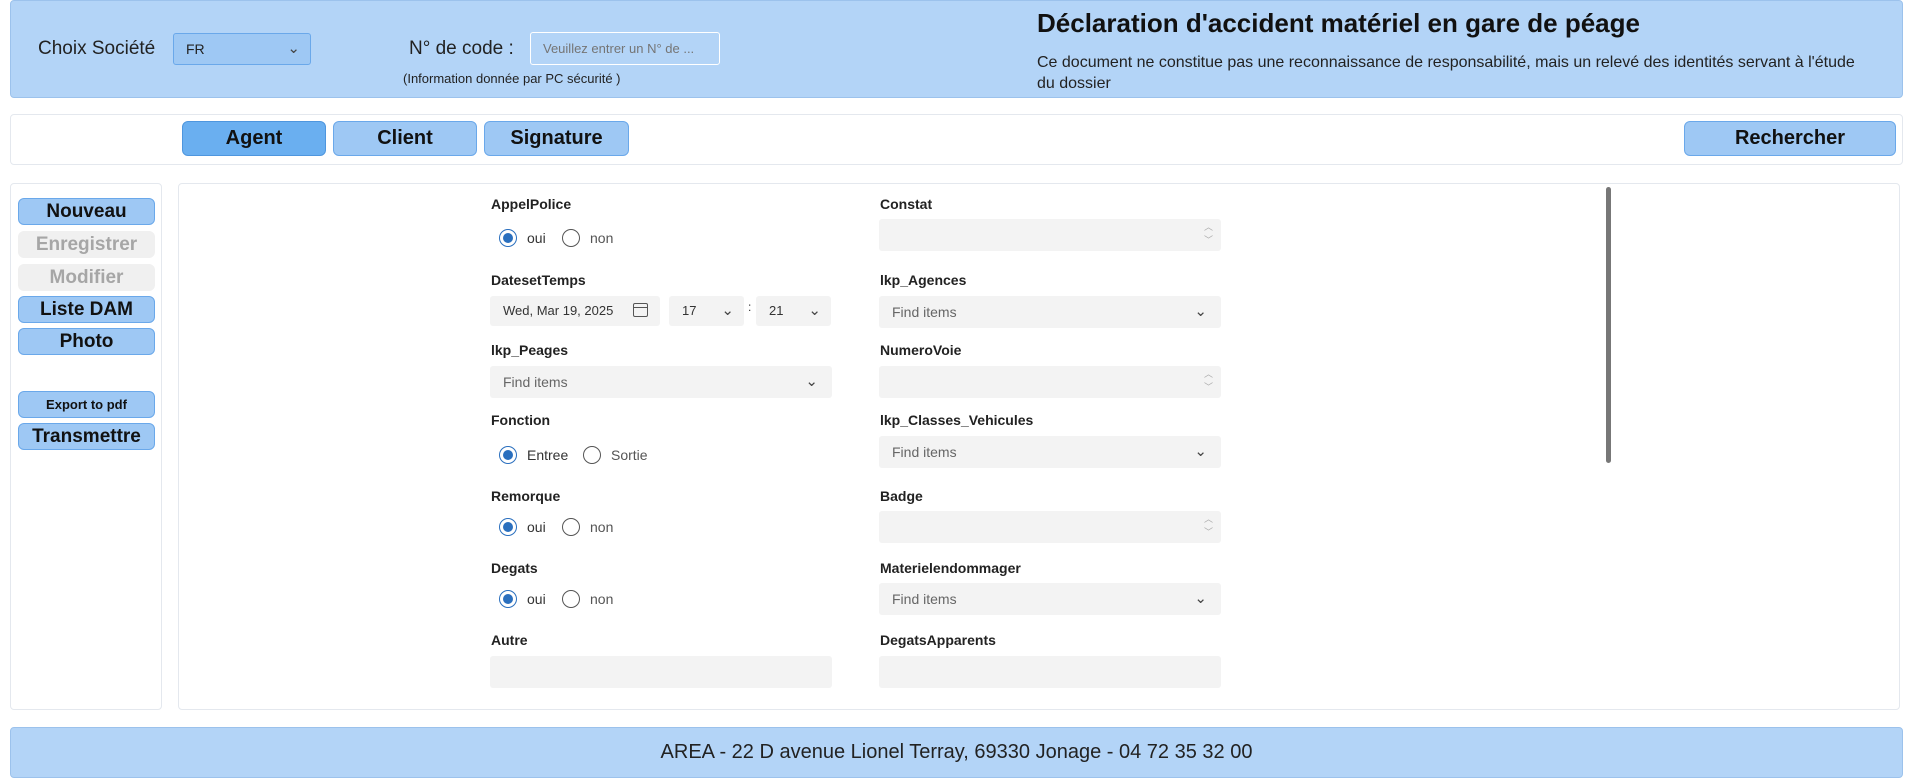 This screenshot has height=782, width=1911. I want to click on societe-select: FR ⌄, so click(242, 49).